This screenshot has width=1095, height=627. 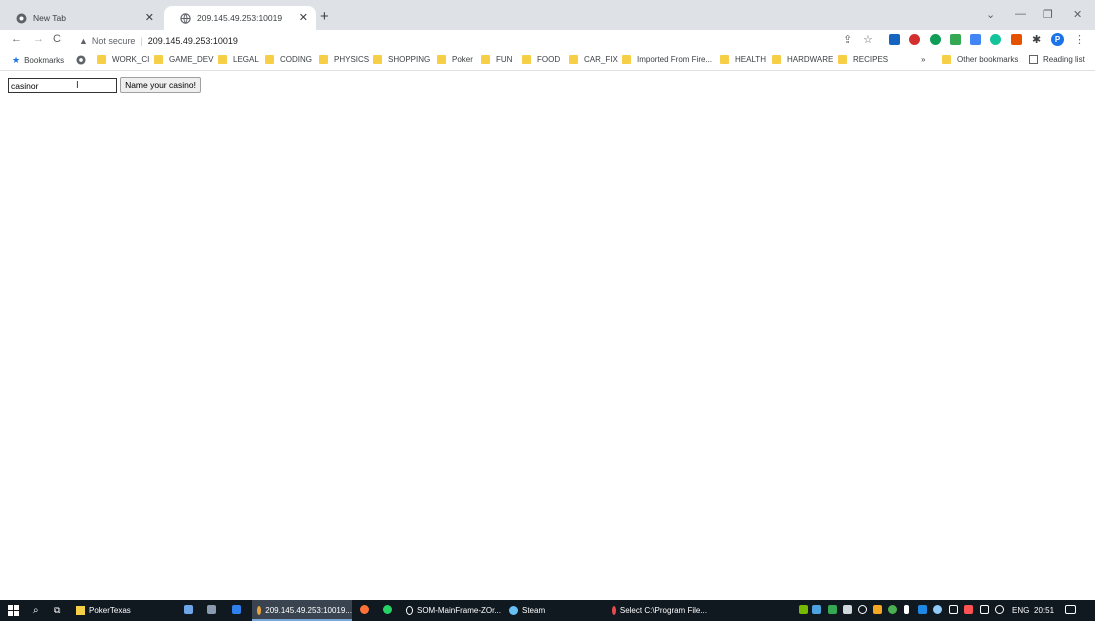 I want to click on tab-new-tab: New Tab ✕, so click(x=81, y=18).